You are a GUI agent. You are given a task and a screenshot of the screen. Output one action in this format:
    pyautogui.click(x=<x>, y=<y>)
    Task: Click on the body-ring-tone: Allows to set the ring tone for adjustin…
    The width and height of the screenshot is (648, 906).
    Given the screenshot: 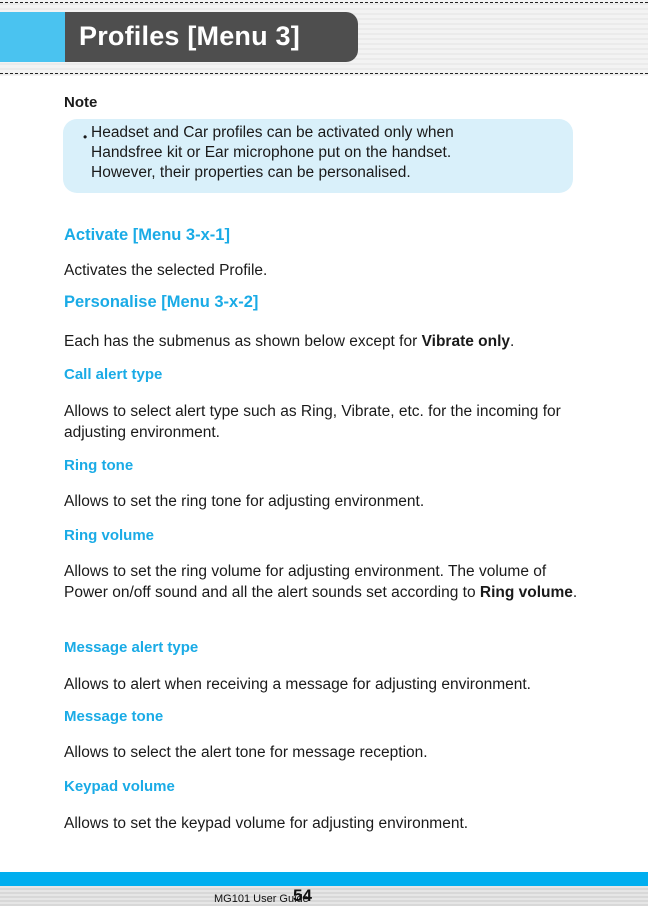 What is the action you would take?
    pyautogui.click(x=244, y=501)
    